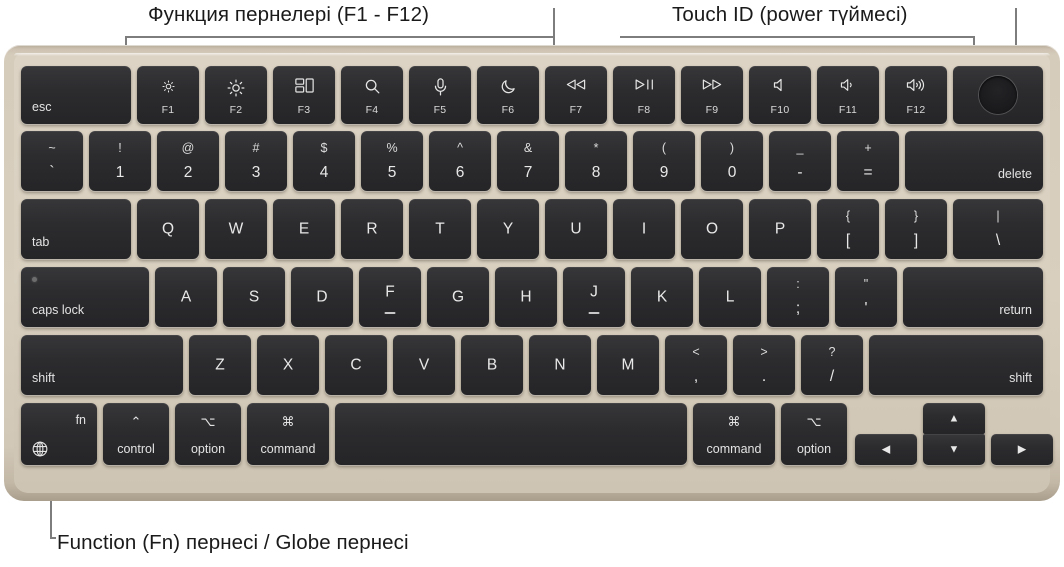 The width and height of the screenshot is (1064, 567). I want to click on key-shift-left: shift, so click(102, 365).